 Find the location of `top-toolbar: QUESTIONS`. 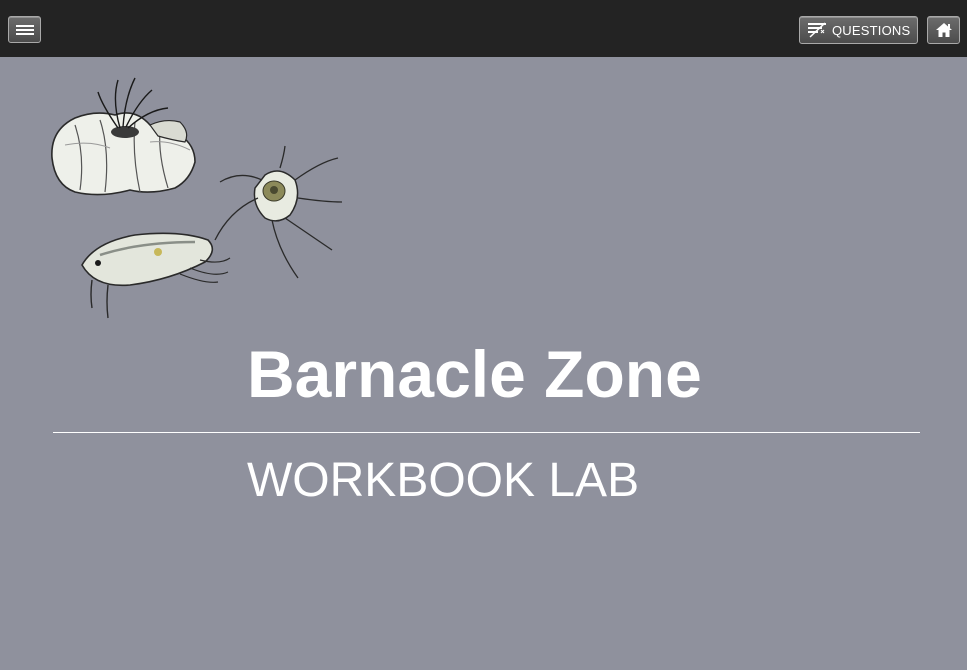

top-toolbar: QUESTIONS is located at coordinates (483, 28).